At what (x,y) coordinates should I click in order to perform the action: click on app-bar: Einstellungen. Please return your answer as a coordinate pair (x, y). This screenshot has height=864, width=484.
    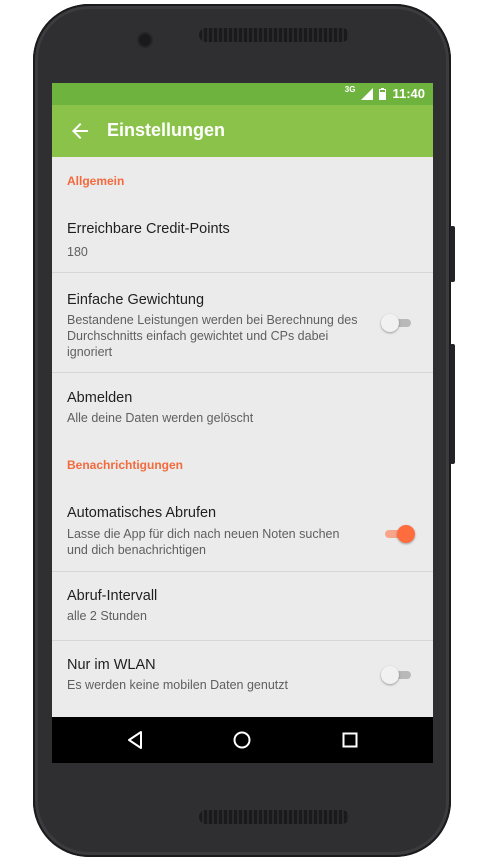
    Looking at the image, I should click on (242, 131).